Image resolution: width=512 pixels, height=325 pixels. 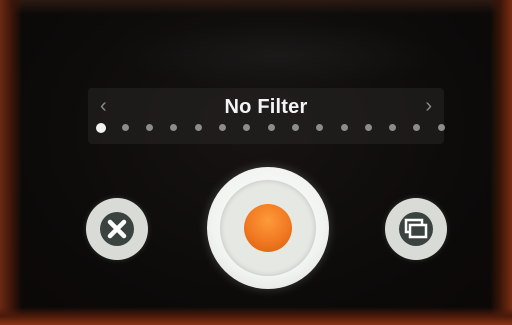 I want to click on filter-page-indicator, so click(x=270, y=128).